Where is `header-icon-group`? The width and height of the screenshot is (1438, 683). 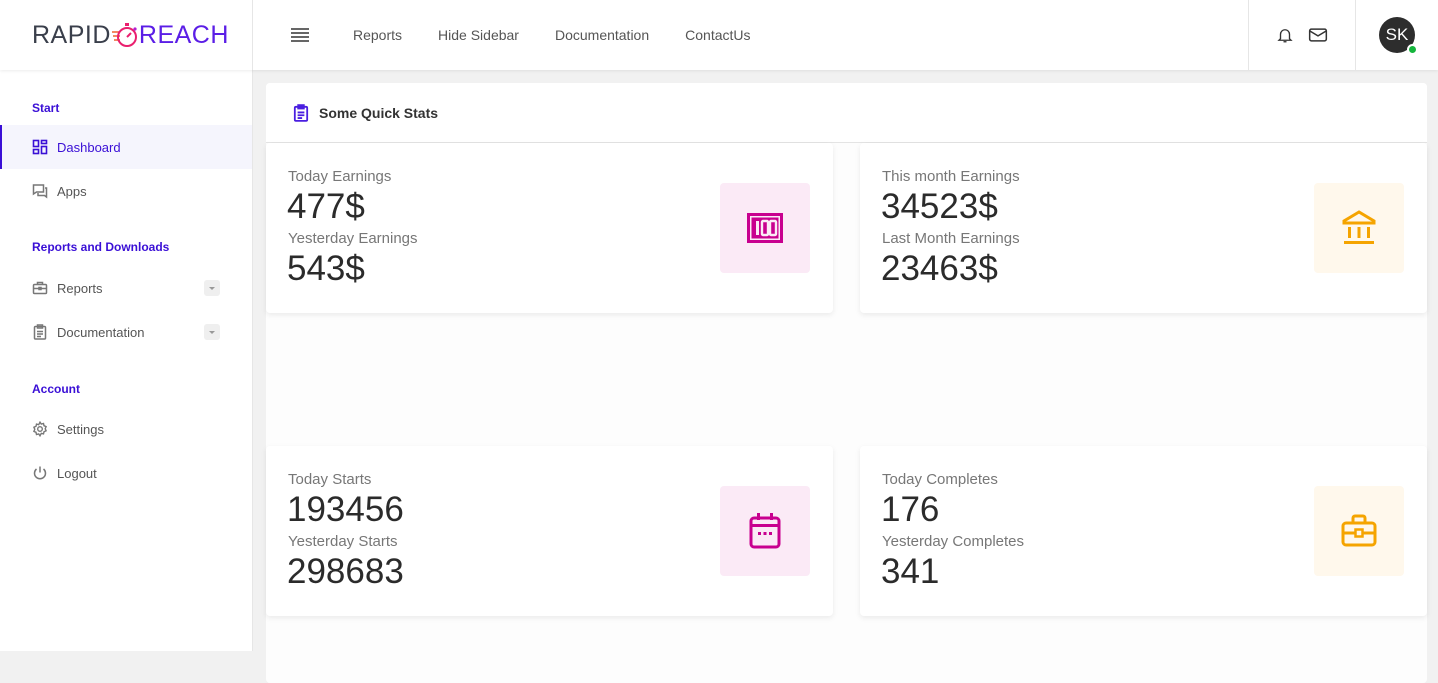 header-icon-group is located at coordinates (1302, 35).